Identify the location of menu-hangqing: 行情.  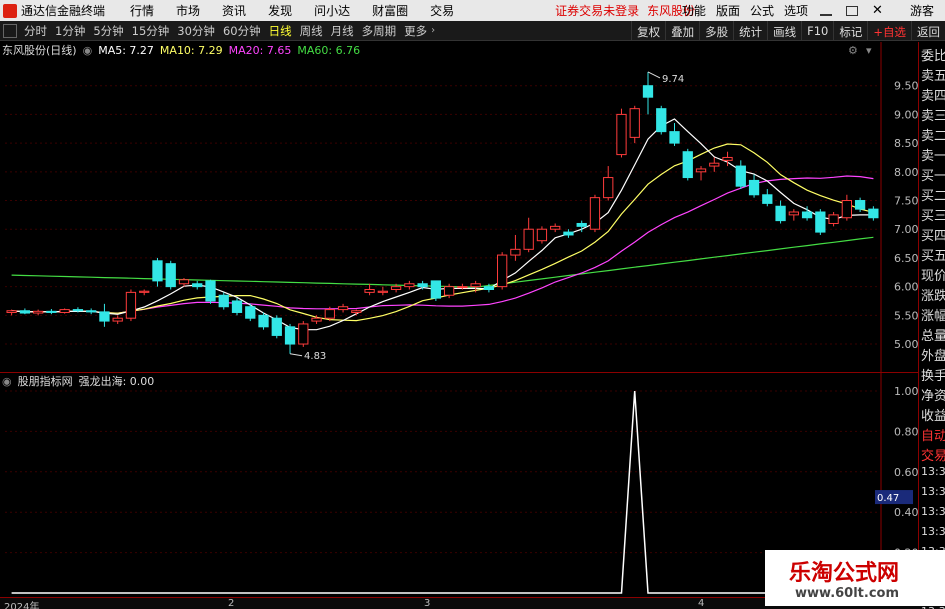
(142, 10).